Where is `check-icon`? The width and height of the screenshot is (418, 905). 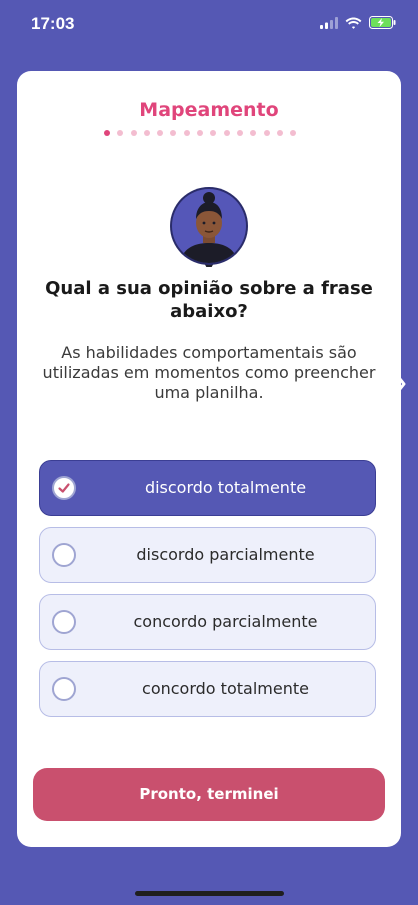 check-icon is located at coordinates (64, 488).